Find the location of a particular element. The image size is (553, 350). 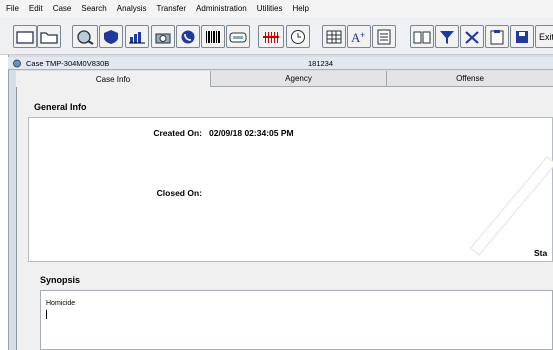

lineup-bars-icon is located at coordinates (271, 37).